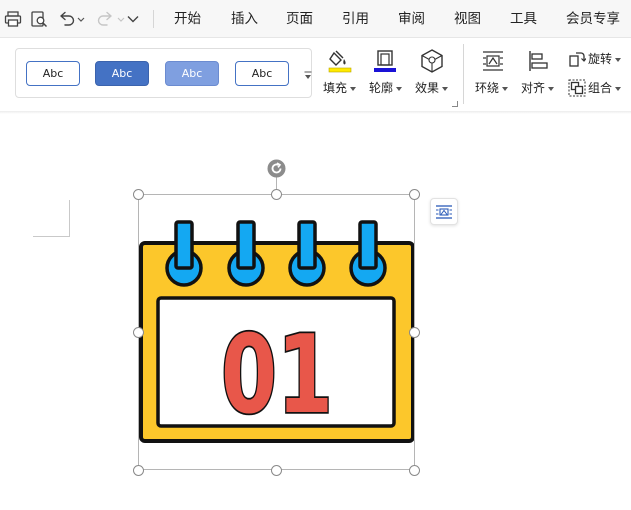 The width and height of the screenshot is (631, 510). I want to click on fill-icon, so click(340, 63).